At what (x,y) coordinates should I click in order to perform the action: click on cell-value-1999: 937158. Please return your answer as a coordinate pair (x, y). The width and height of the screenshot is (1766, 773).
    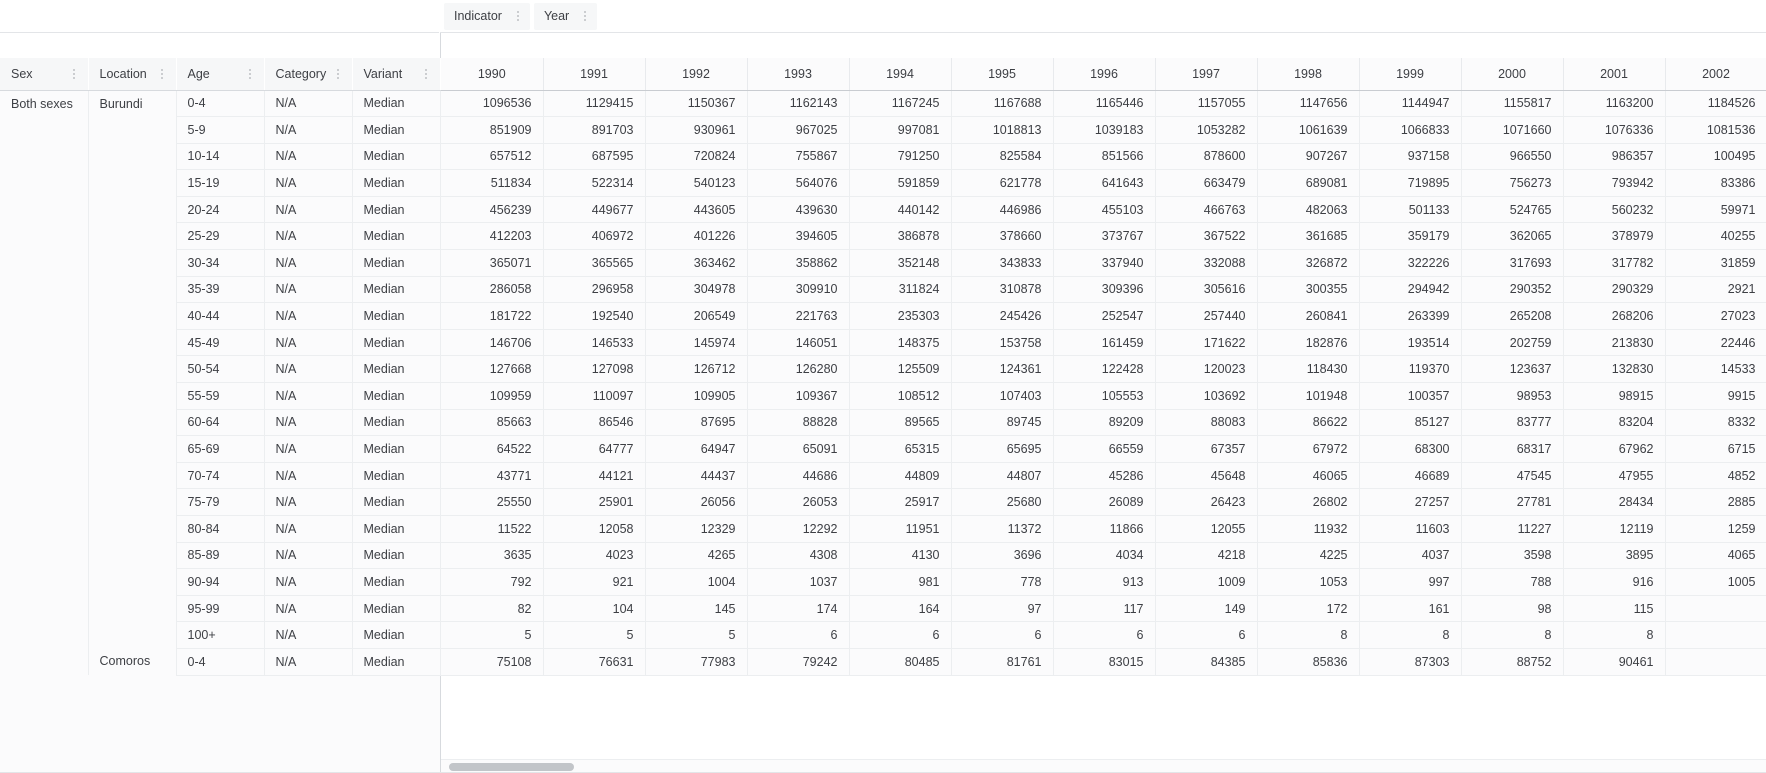
    Looking at the image, I should click on (1410, 157).